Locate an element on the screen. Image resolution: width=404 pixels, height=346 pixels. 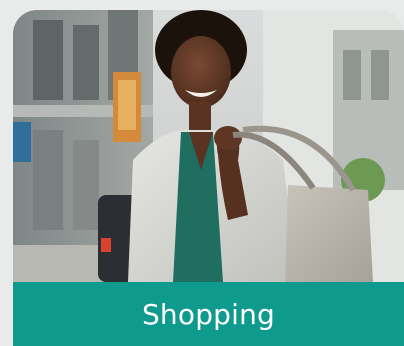
tile-label: Shopping is located at coordinates (208, 314).